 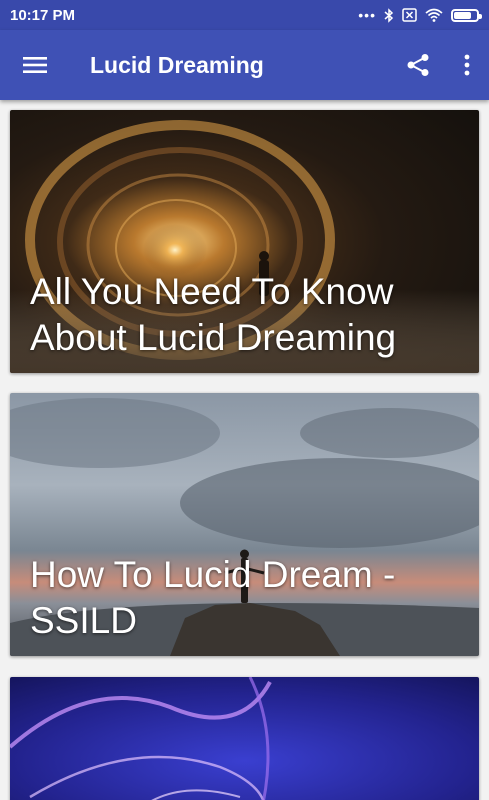 What do you see at coordinates (213, 597) in the screenshot?
I see `card-title: How To Lucid Dream - SSILD` at bounding box center [213, 597].